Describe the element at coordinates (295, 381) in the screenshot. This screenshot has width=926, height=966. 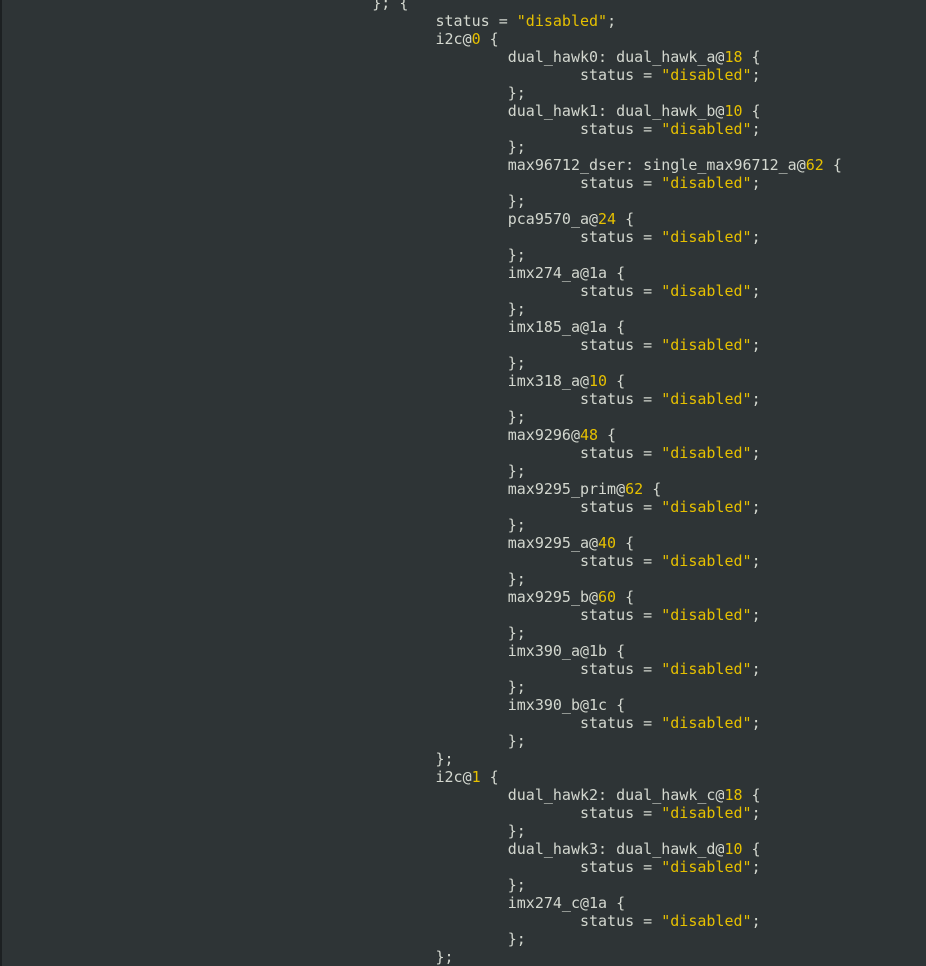
I see `code-text: imx318_a@` at that location.